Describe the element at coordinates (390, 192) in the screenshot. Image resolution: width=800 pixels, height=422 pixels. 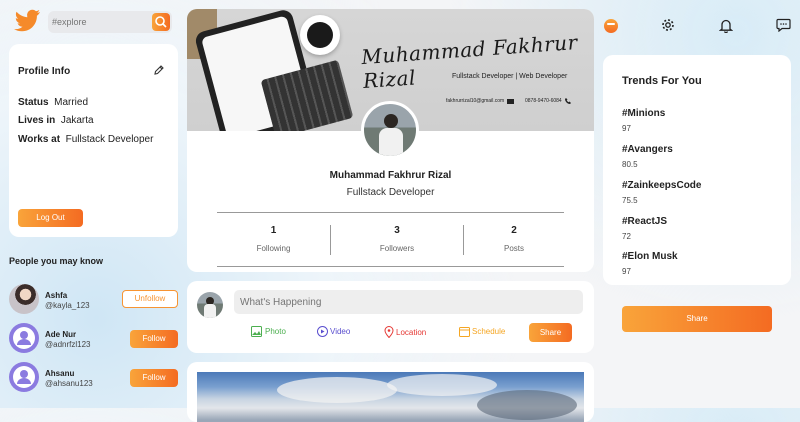
I see `profile-role: Fullstack Developer` at that location.